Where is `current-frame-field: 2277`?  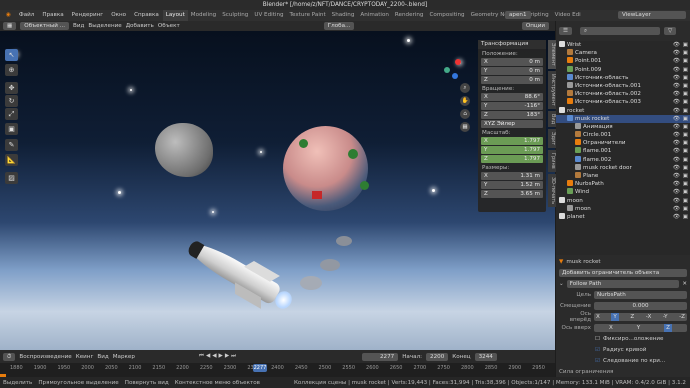 current-frame-field: 2277 is located at coordinates (380, 356).